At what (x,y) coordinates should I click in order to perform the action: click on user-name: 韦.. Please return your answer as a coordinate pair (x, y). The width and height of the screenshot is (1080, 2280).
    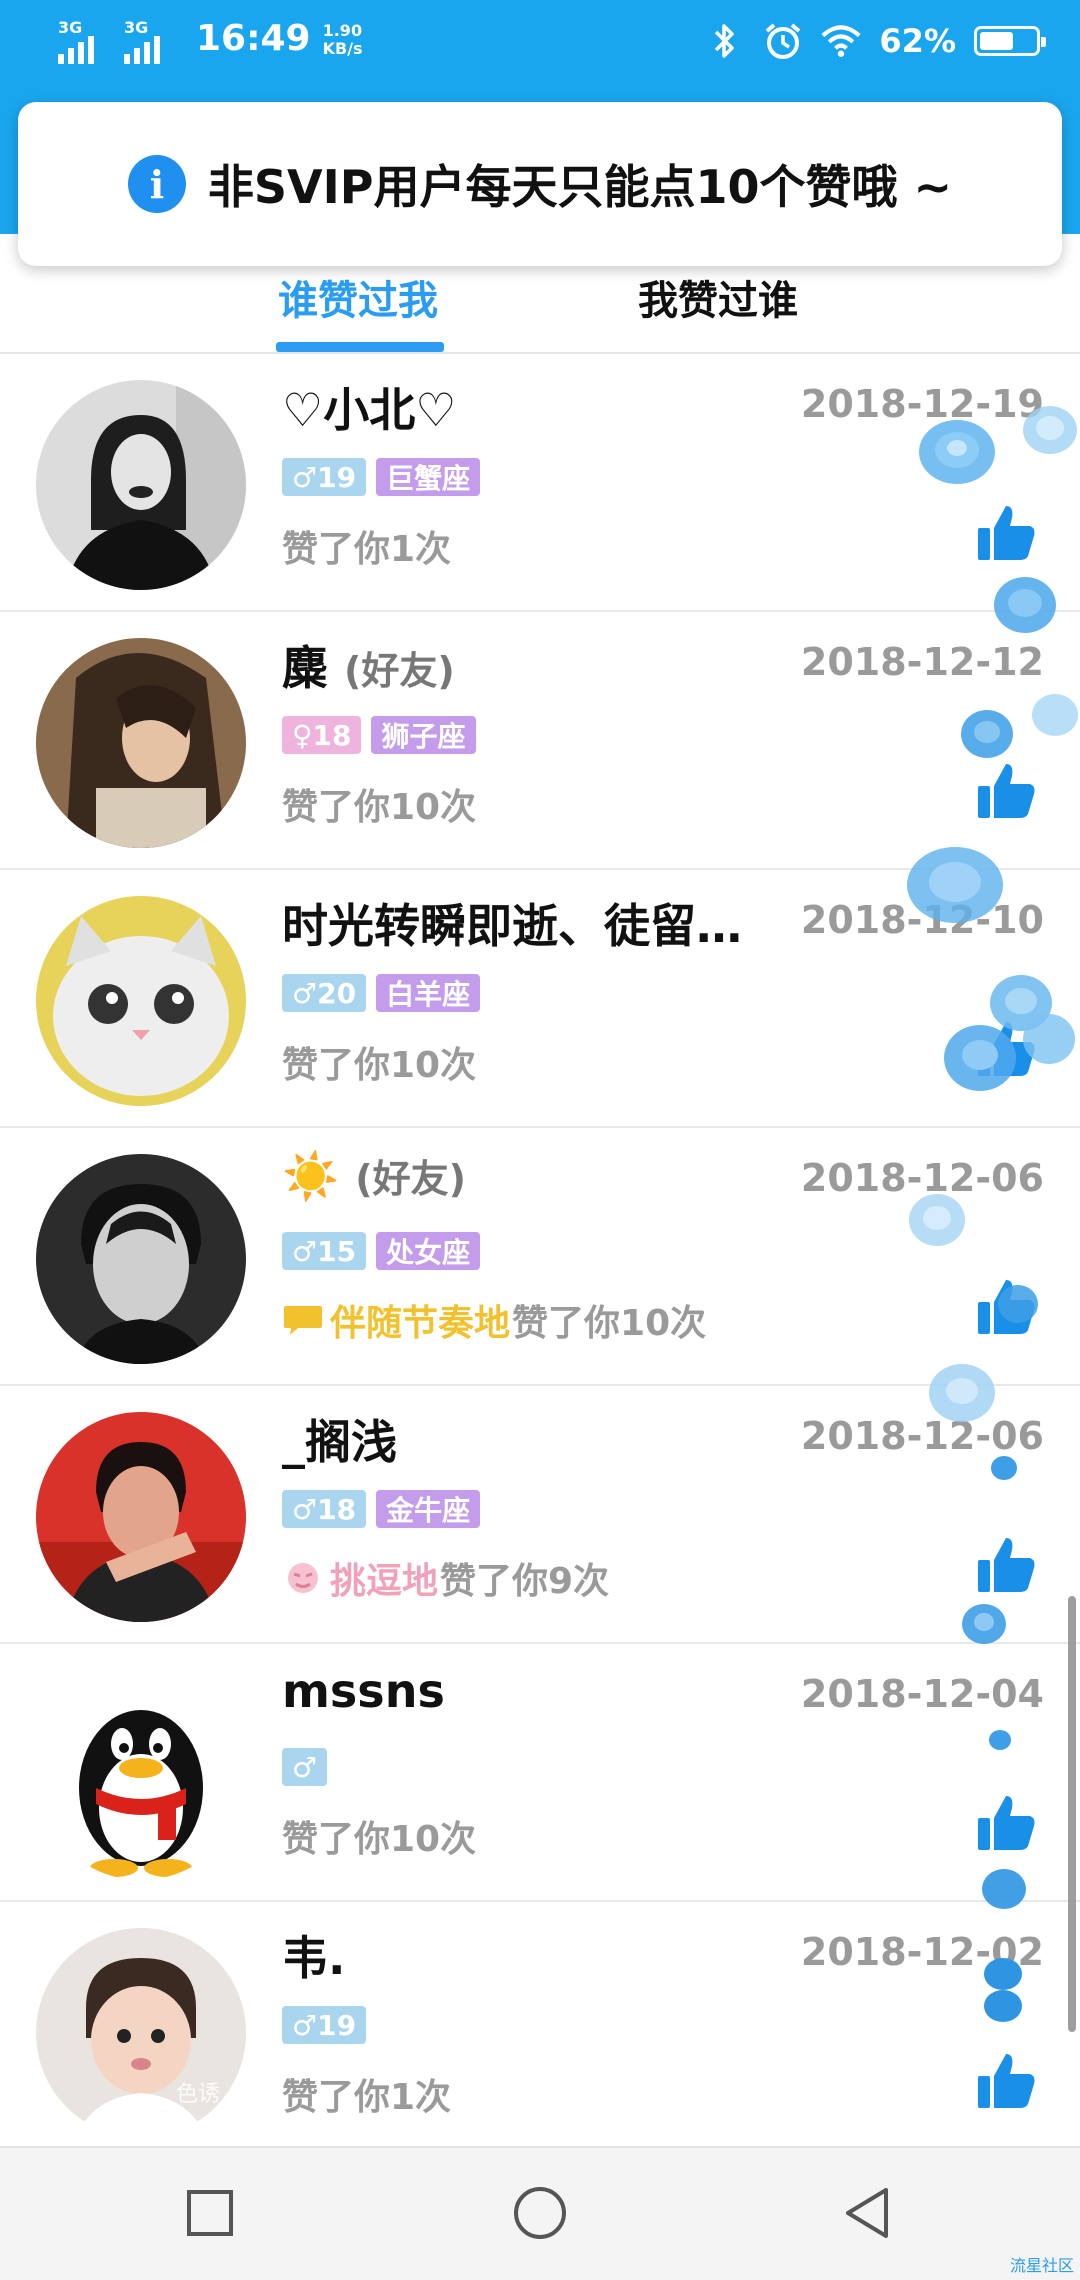
    Looking at the image, I should click on (313, 1955).